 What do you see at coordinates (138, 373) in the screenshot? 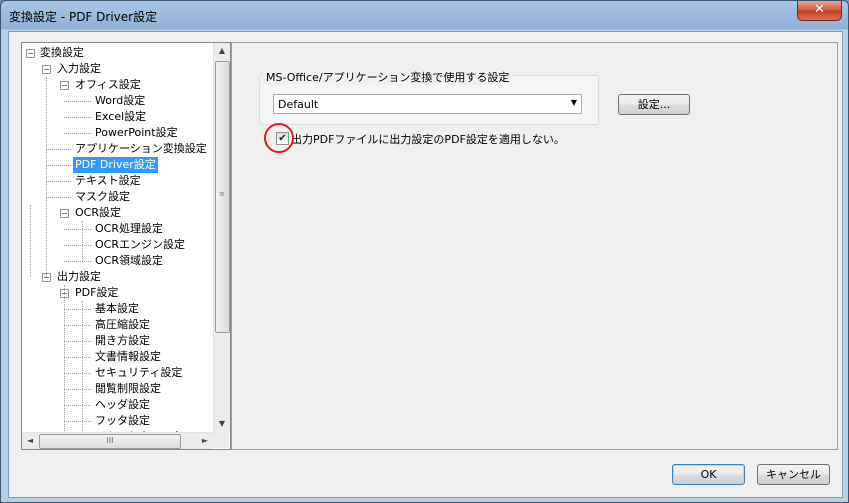
I see `tree-item: セキュリティ設定` at bounding box center [138, 373].